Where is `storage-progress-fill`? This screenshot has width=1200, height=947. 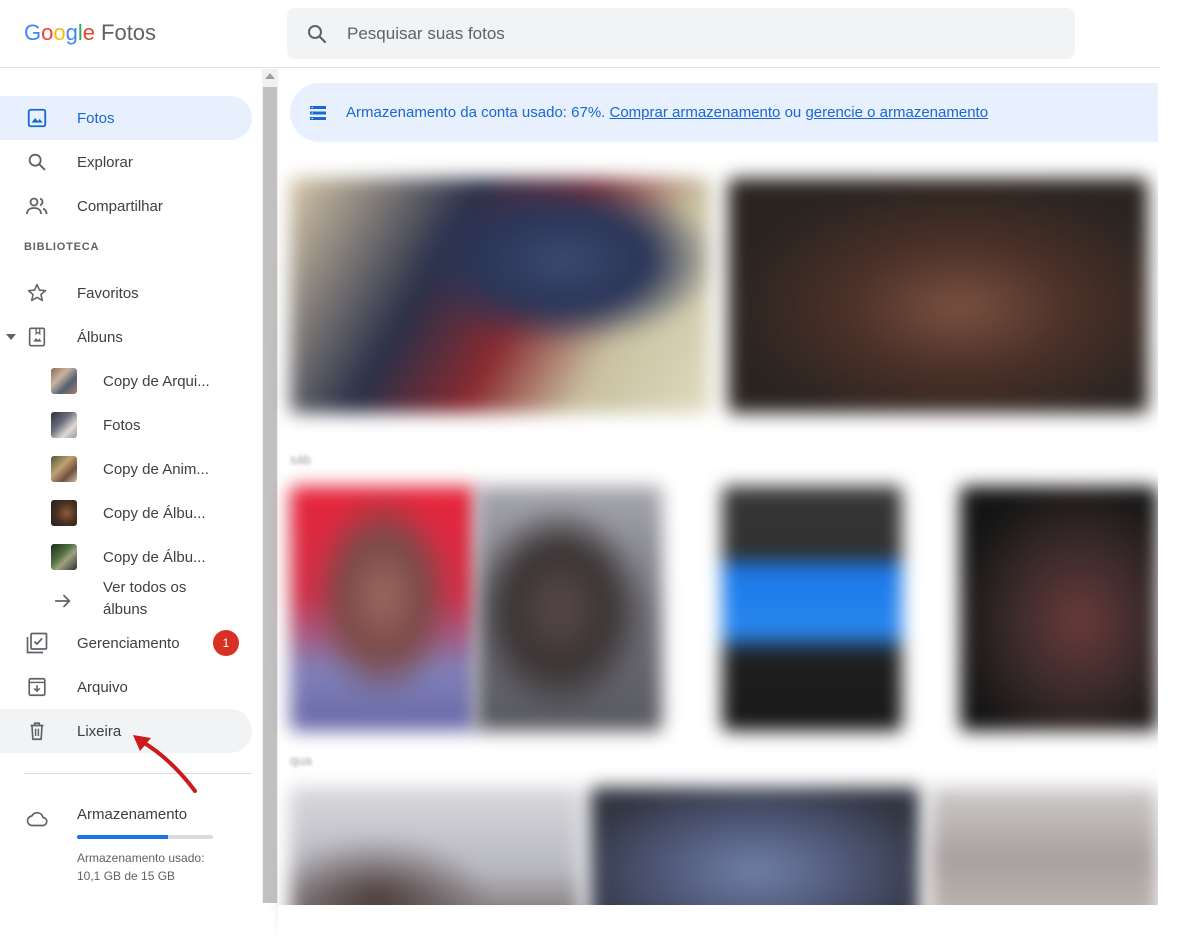
storage-progress-fill is located at coordinates (123, 837).